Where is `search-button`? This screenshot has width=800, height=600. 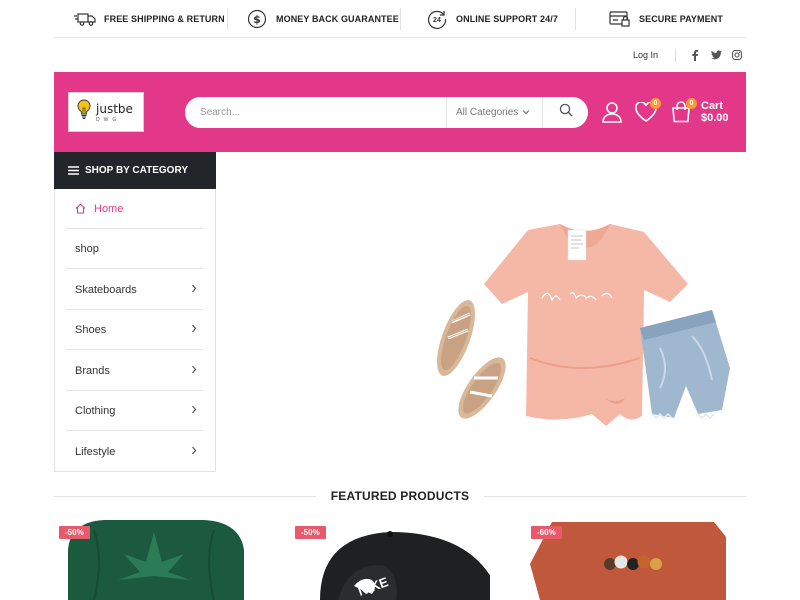 search-button is located at coordinates (565, 112).